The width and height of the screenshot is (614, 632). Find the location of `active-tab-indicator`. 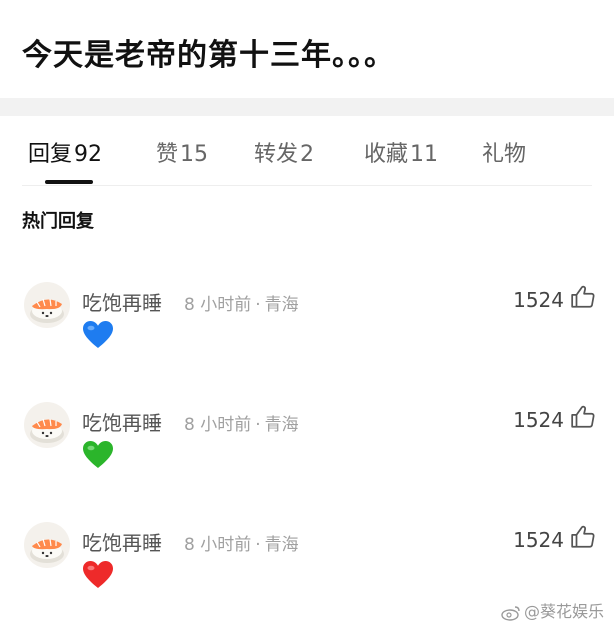

active-tab-indicator is located at coordinates (69, 182).